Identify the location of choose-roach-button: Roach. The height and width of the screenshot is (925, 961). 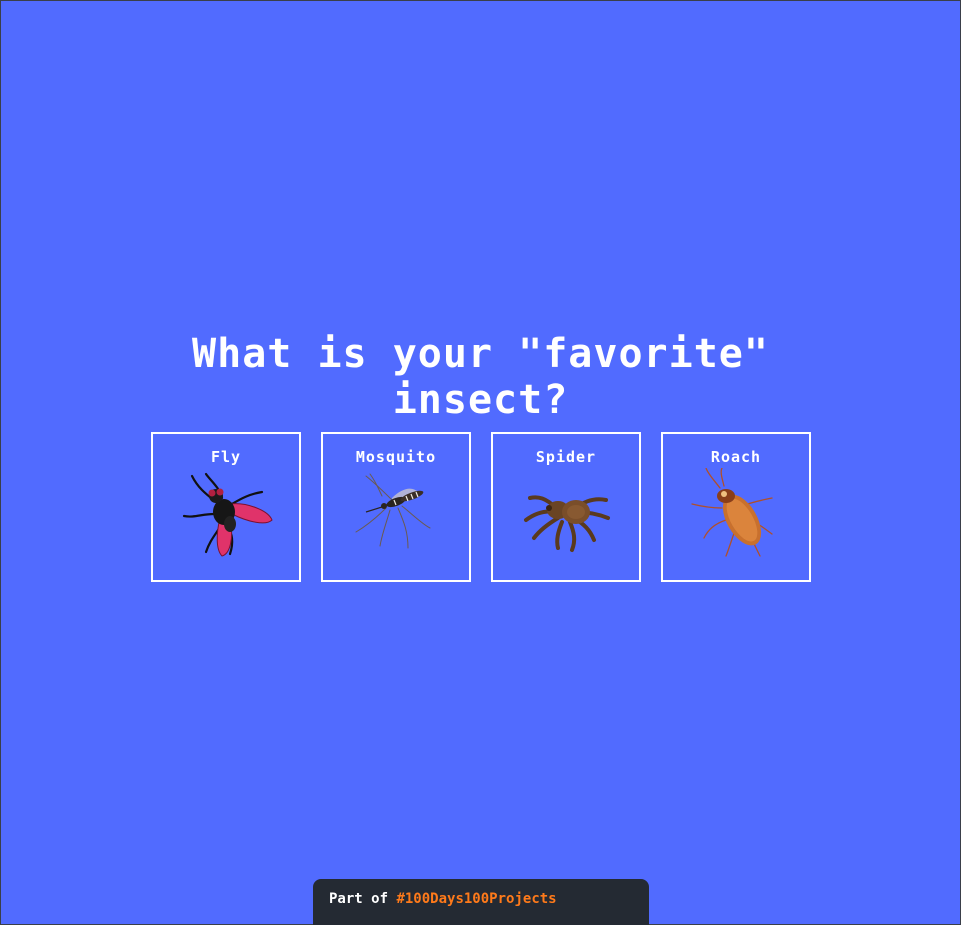
(736, 507).